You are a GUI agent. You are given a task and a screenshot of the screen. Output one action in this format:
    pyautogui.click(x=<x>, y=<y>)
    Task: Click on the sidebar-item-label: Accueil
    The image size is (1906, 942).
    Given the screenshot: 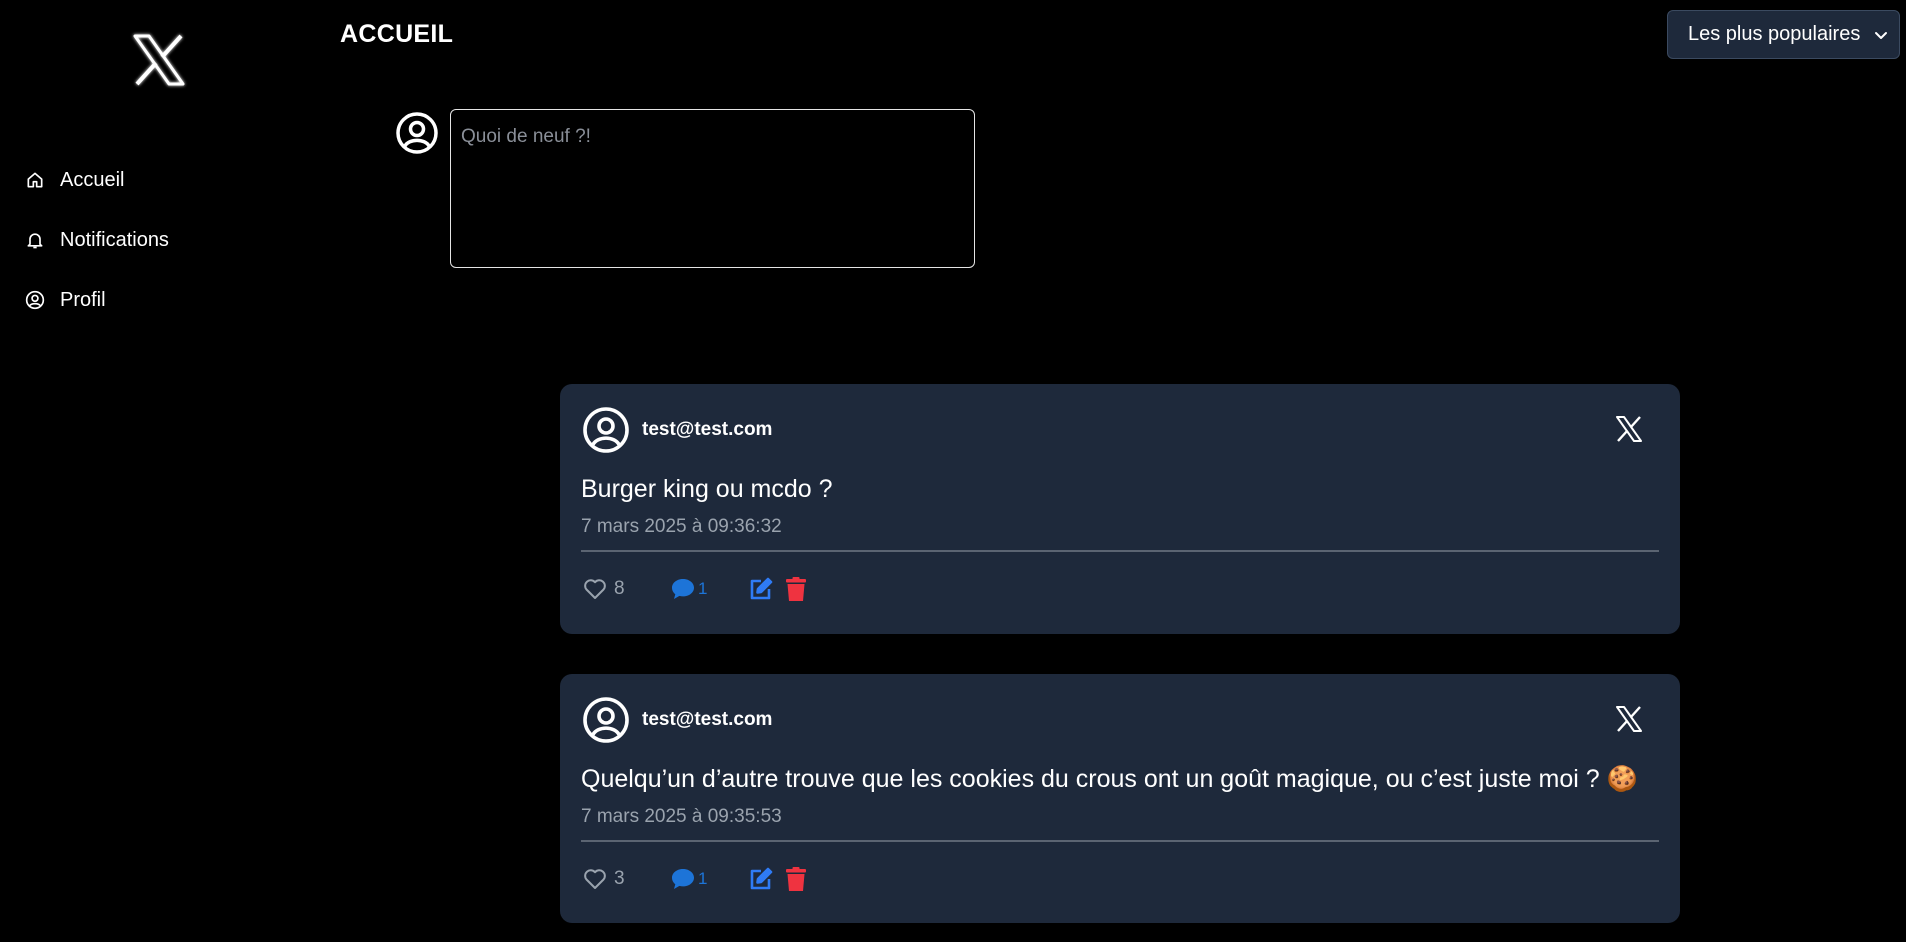 What is the action you would take?
    pyautogui.click(x=92, y=179)
    